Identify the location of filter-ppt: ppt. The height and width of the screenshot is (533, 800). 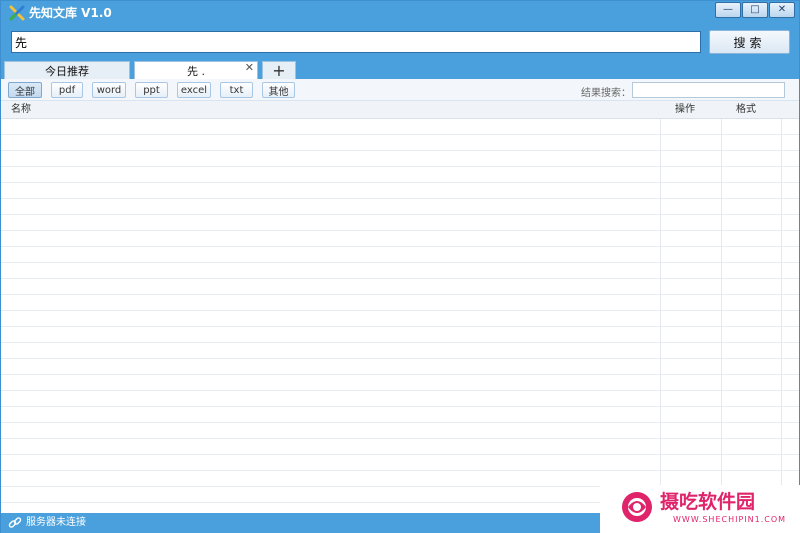
(151, 90).